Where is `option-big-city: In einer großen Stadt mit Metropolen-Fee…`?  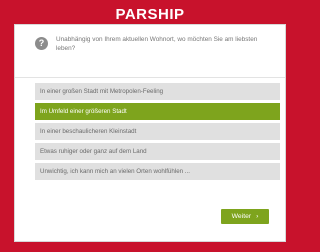
option-big-city: In einer großen Stadt mit Metropolen-Fee… is located at coordinates (157, 91).